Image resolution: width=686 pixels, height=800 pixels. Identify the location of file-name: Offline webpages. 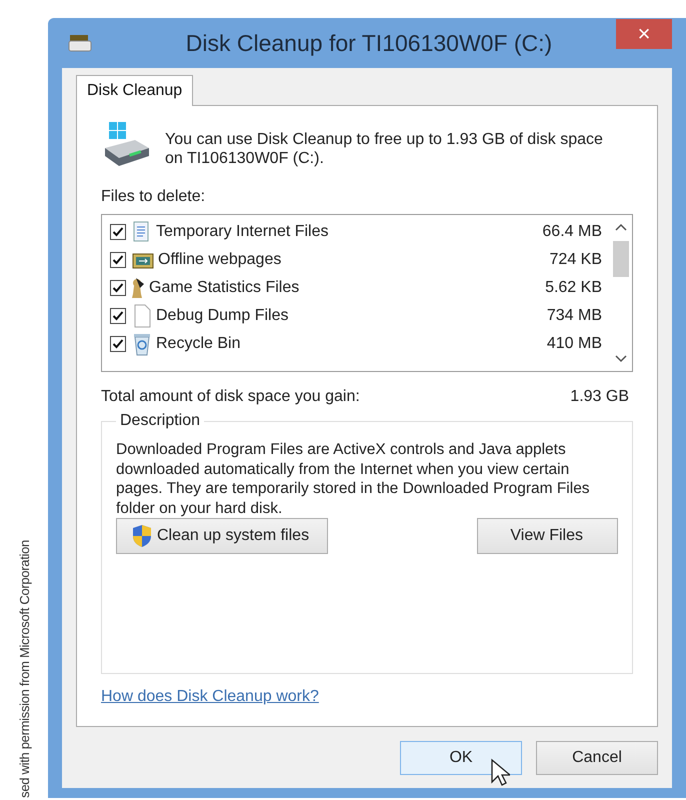
(220, 260).